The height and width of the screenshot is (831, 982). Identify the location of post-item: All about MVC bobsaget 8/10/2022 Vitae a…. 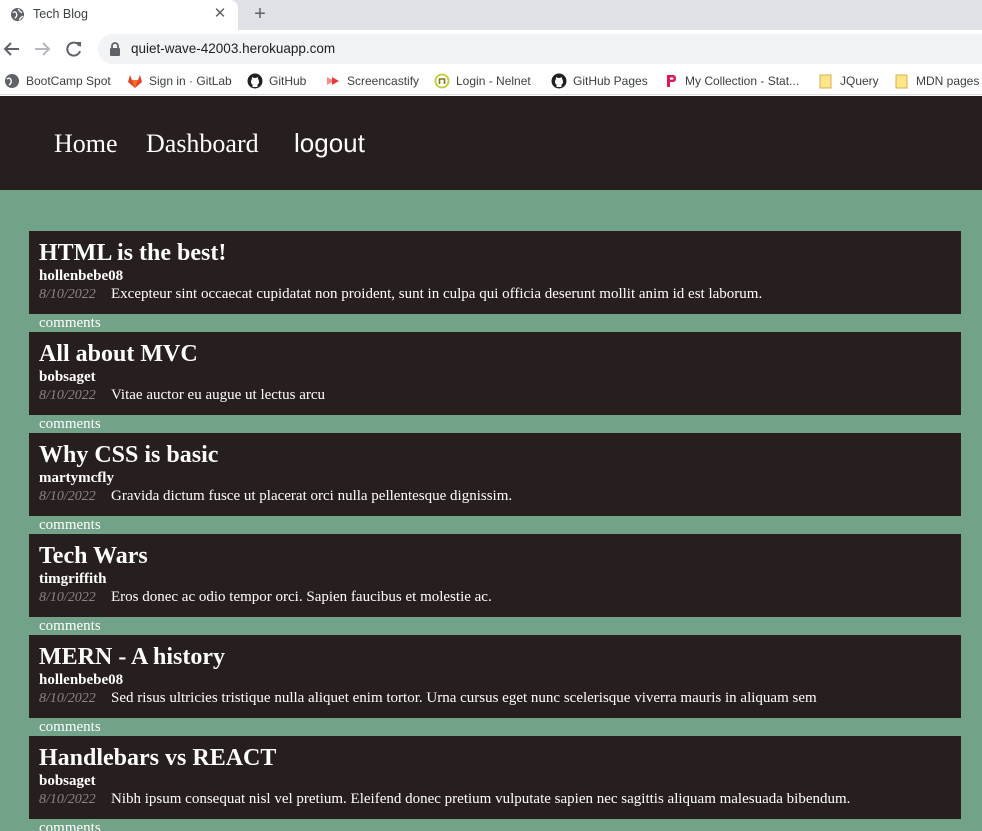
(495, 382).